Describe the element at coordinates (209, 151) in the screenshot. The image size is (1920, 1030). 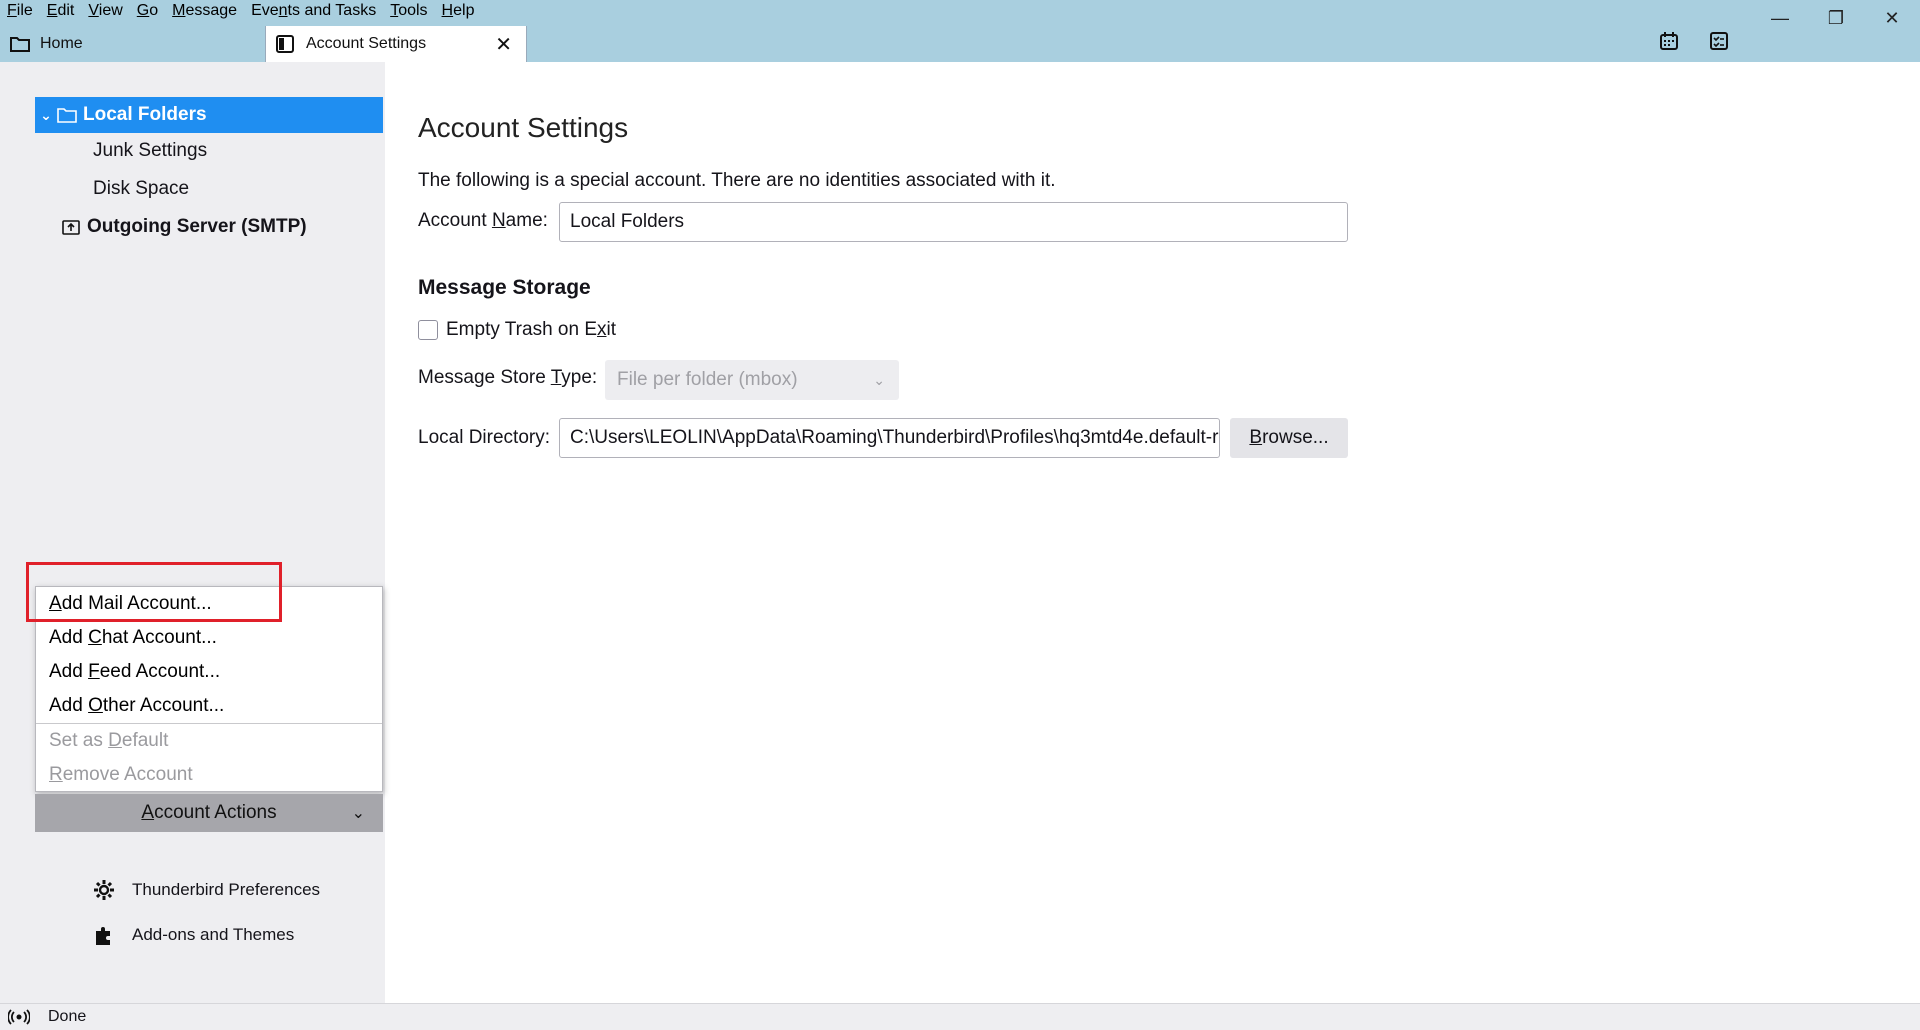
I see `tree-item-junk-settings: Junk Settings` at that location.